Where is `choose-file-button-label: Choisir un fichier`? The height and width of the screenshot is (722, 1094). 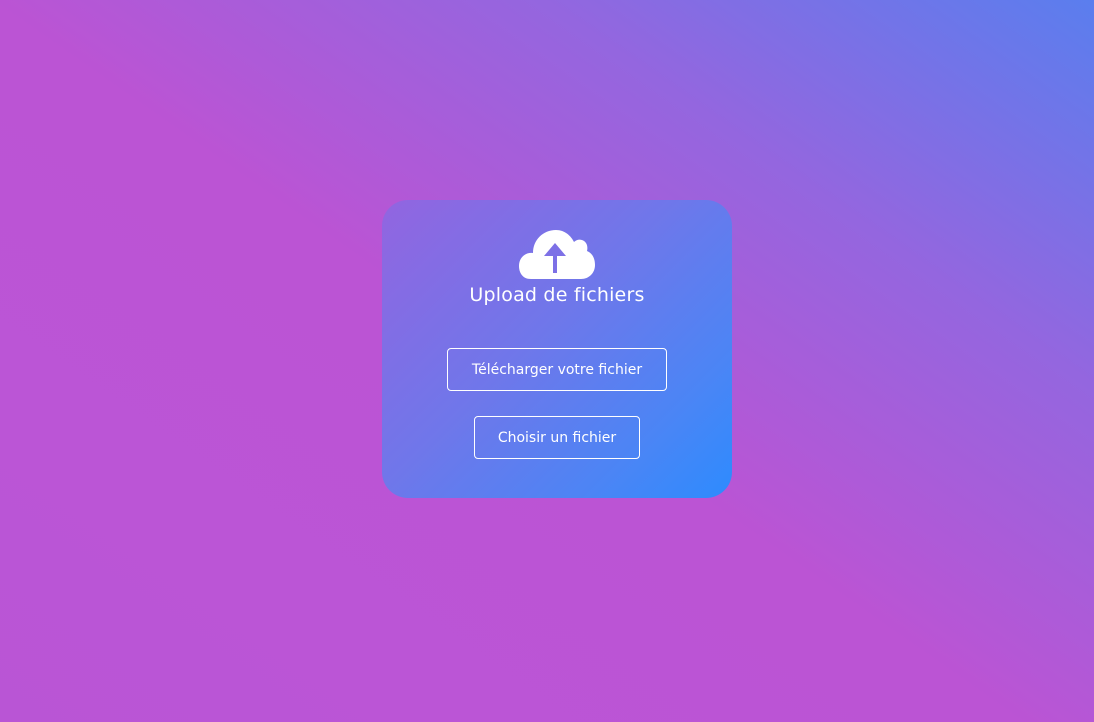 choose-file-button-label: Choisir un fichier is located at coordinates (557, 437).